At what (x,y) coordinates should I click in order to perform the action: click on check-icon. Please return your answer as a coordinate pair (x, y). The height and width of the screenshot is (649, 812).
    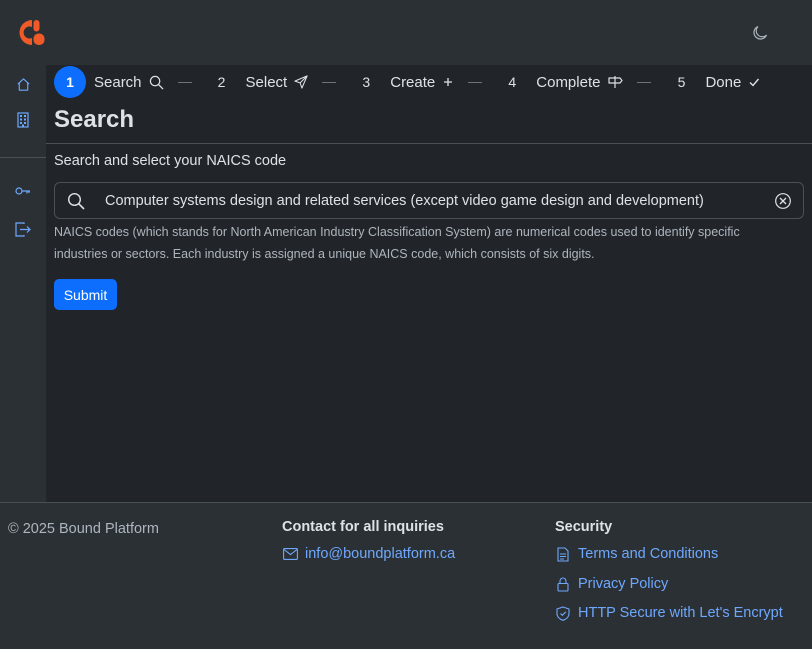
    Looking at the image, I should click on (754, 82).